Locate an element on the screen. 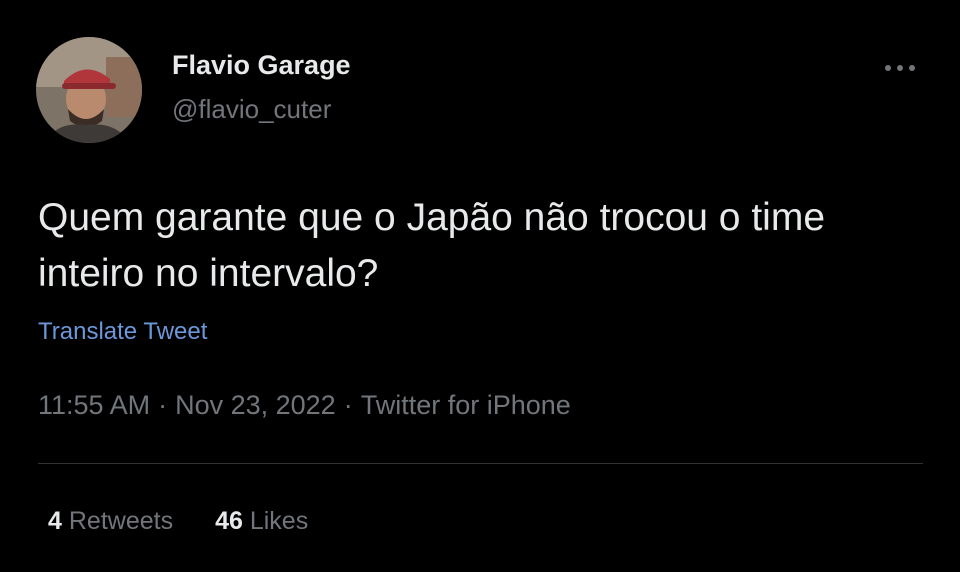 The height and width of the screenshot is (572, 960). avatar-image is located at coordinates (89, 90).